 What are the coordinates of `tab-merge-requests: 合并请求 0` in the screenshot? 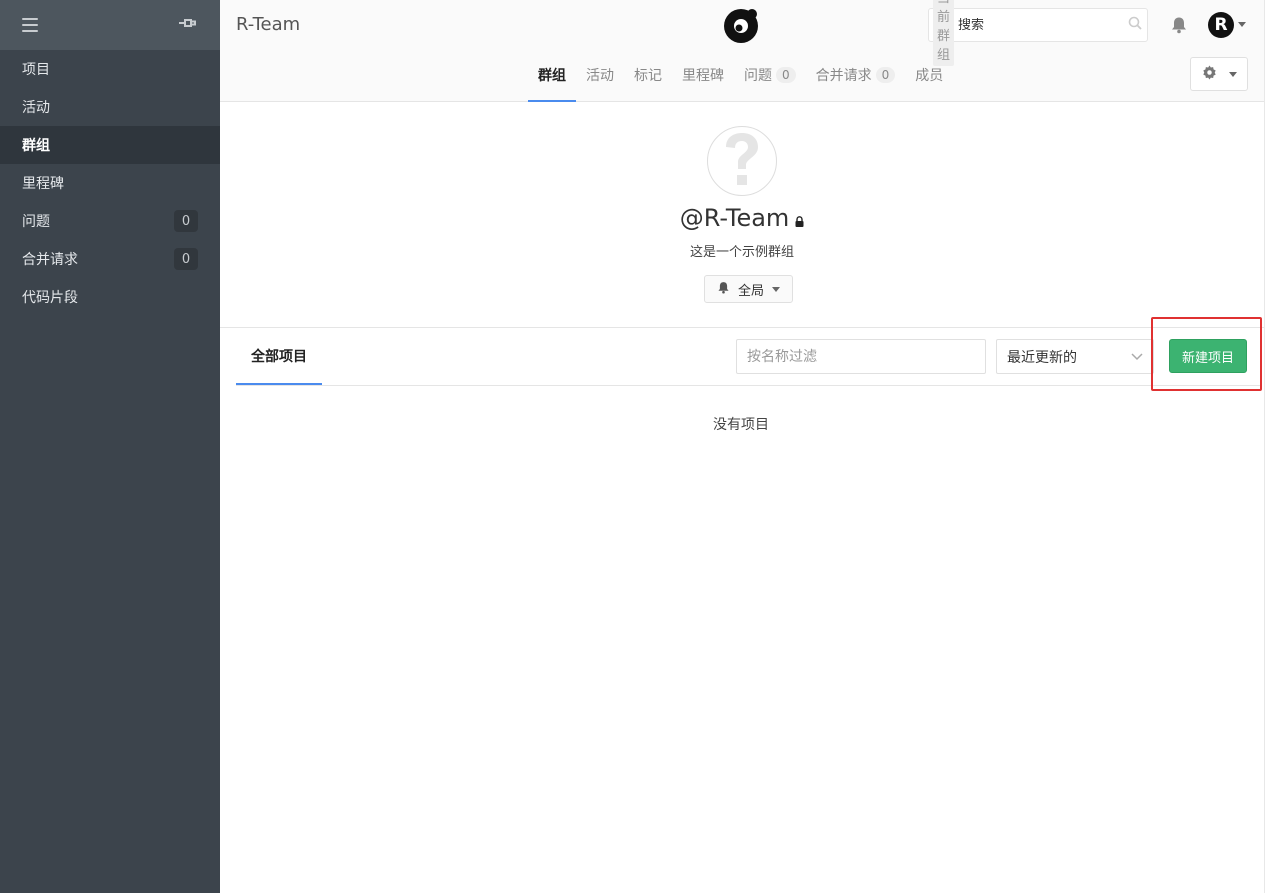 It's located at (856, 76).